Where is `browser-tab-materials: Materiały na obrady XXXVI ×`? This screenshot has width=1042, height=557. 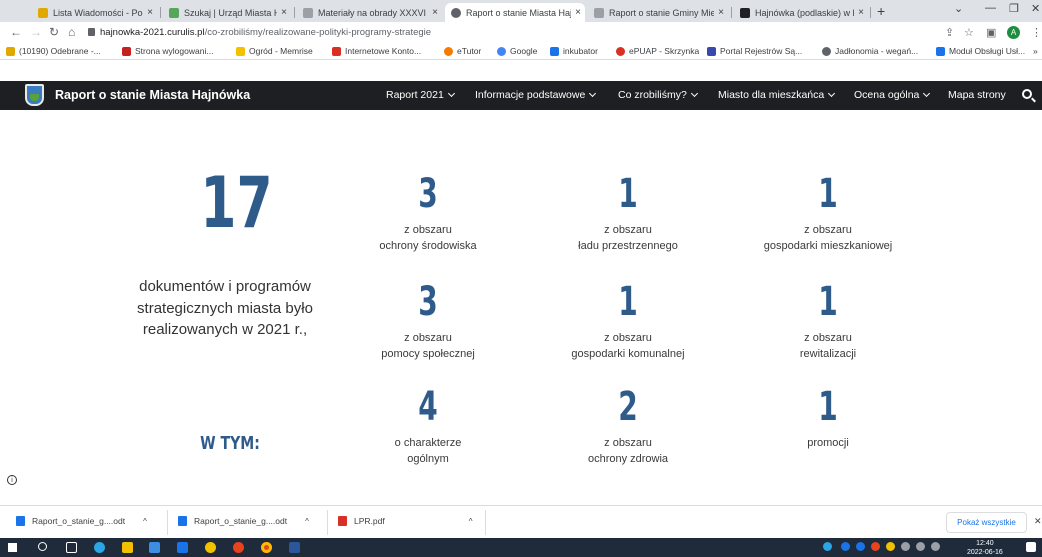
browser-tab-materials: Materiały na obrady XXXVI × is located at coordinates (369, 12).